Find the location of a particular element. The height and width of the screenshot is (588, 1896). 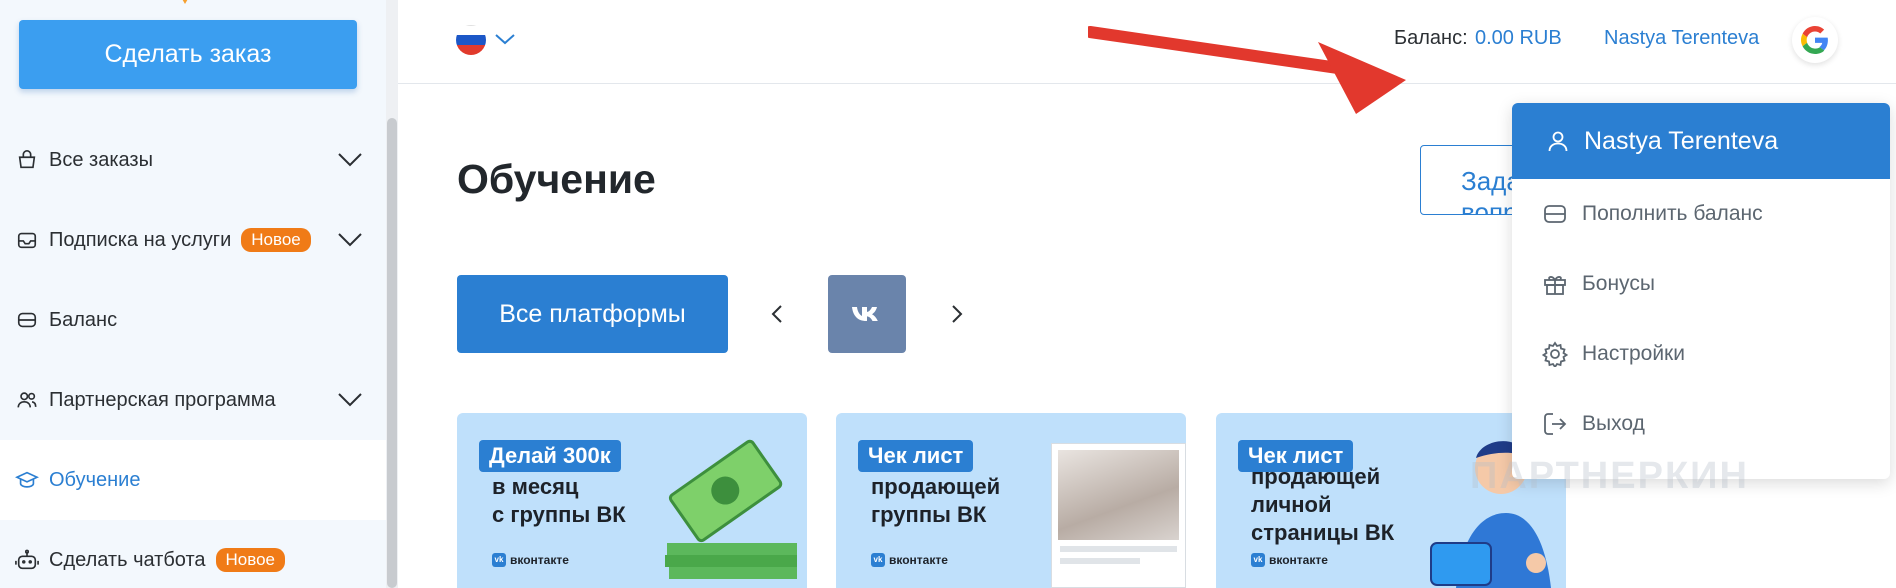

menu-item-label: Бонусы is located at coordinates (1618, 283).